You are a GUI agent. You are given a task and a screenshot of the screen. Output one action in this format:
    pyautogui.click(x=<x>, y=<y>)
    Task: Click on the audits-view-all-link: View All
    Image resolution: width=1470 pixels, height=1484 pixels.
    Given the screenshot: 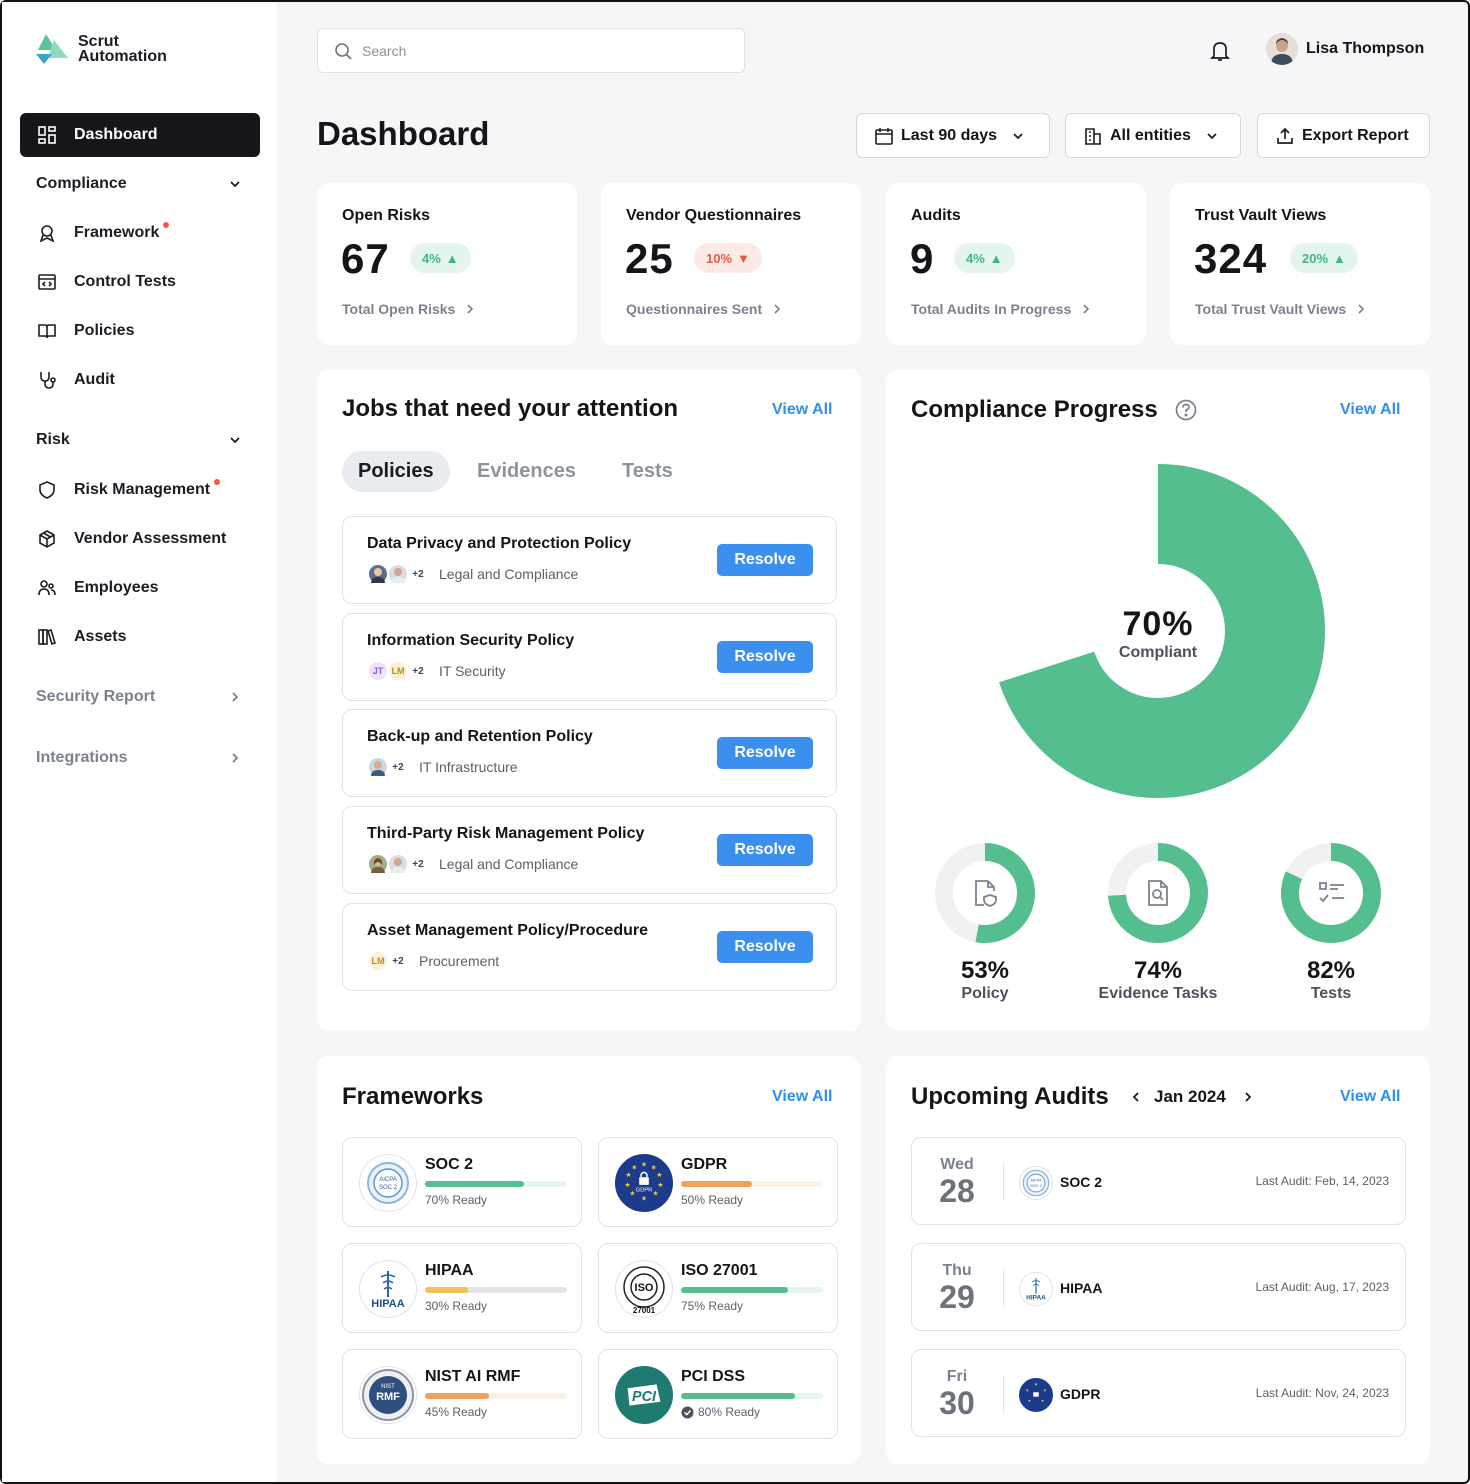 What is the action you would take?
    pyautogui.click(x=1370, y=1097)
    